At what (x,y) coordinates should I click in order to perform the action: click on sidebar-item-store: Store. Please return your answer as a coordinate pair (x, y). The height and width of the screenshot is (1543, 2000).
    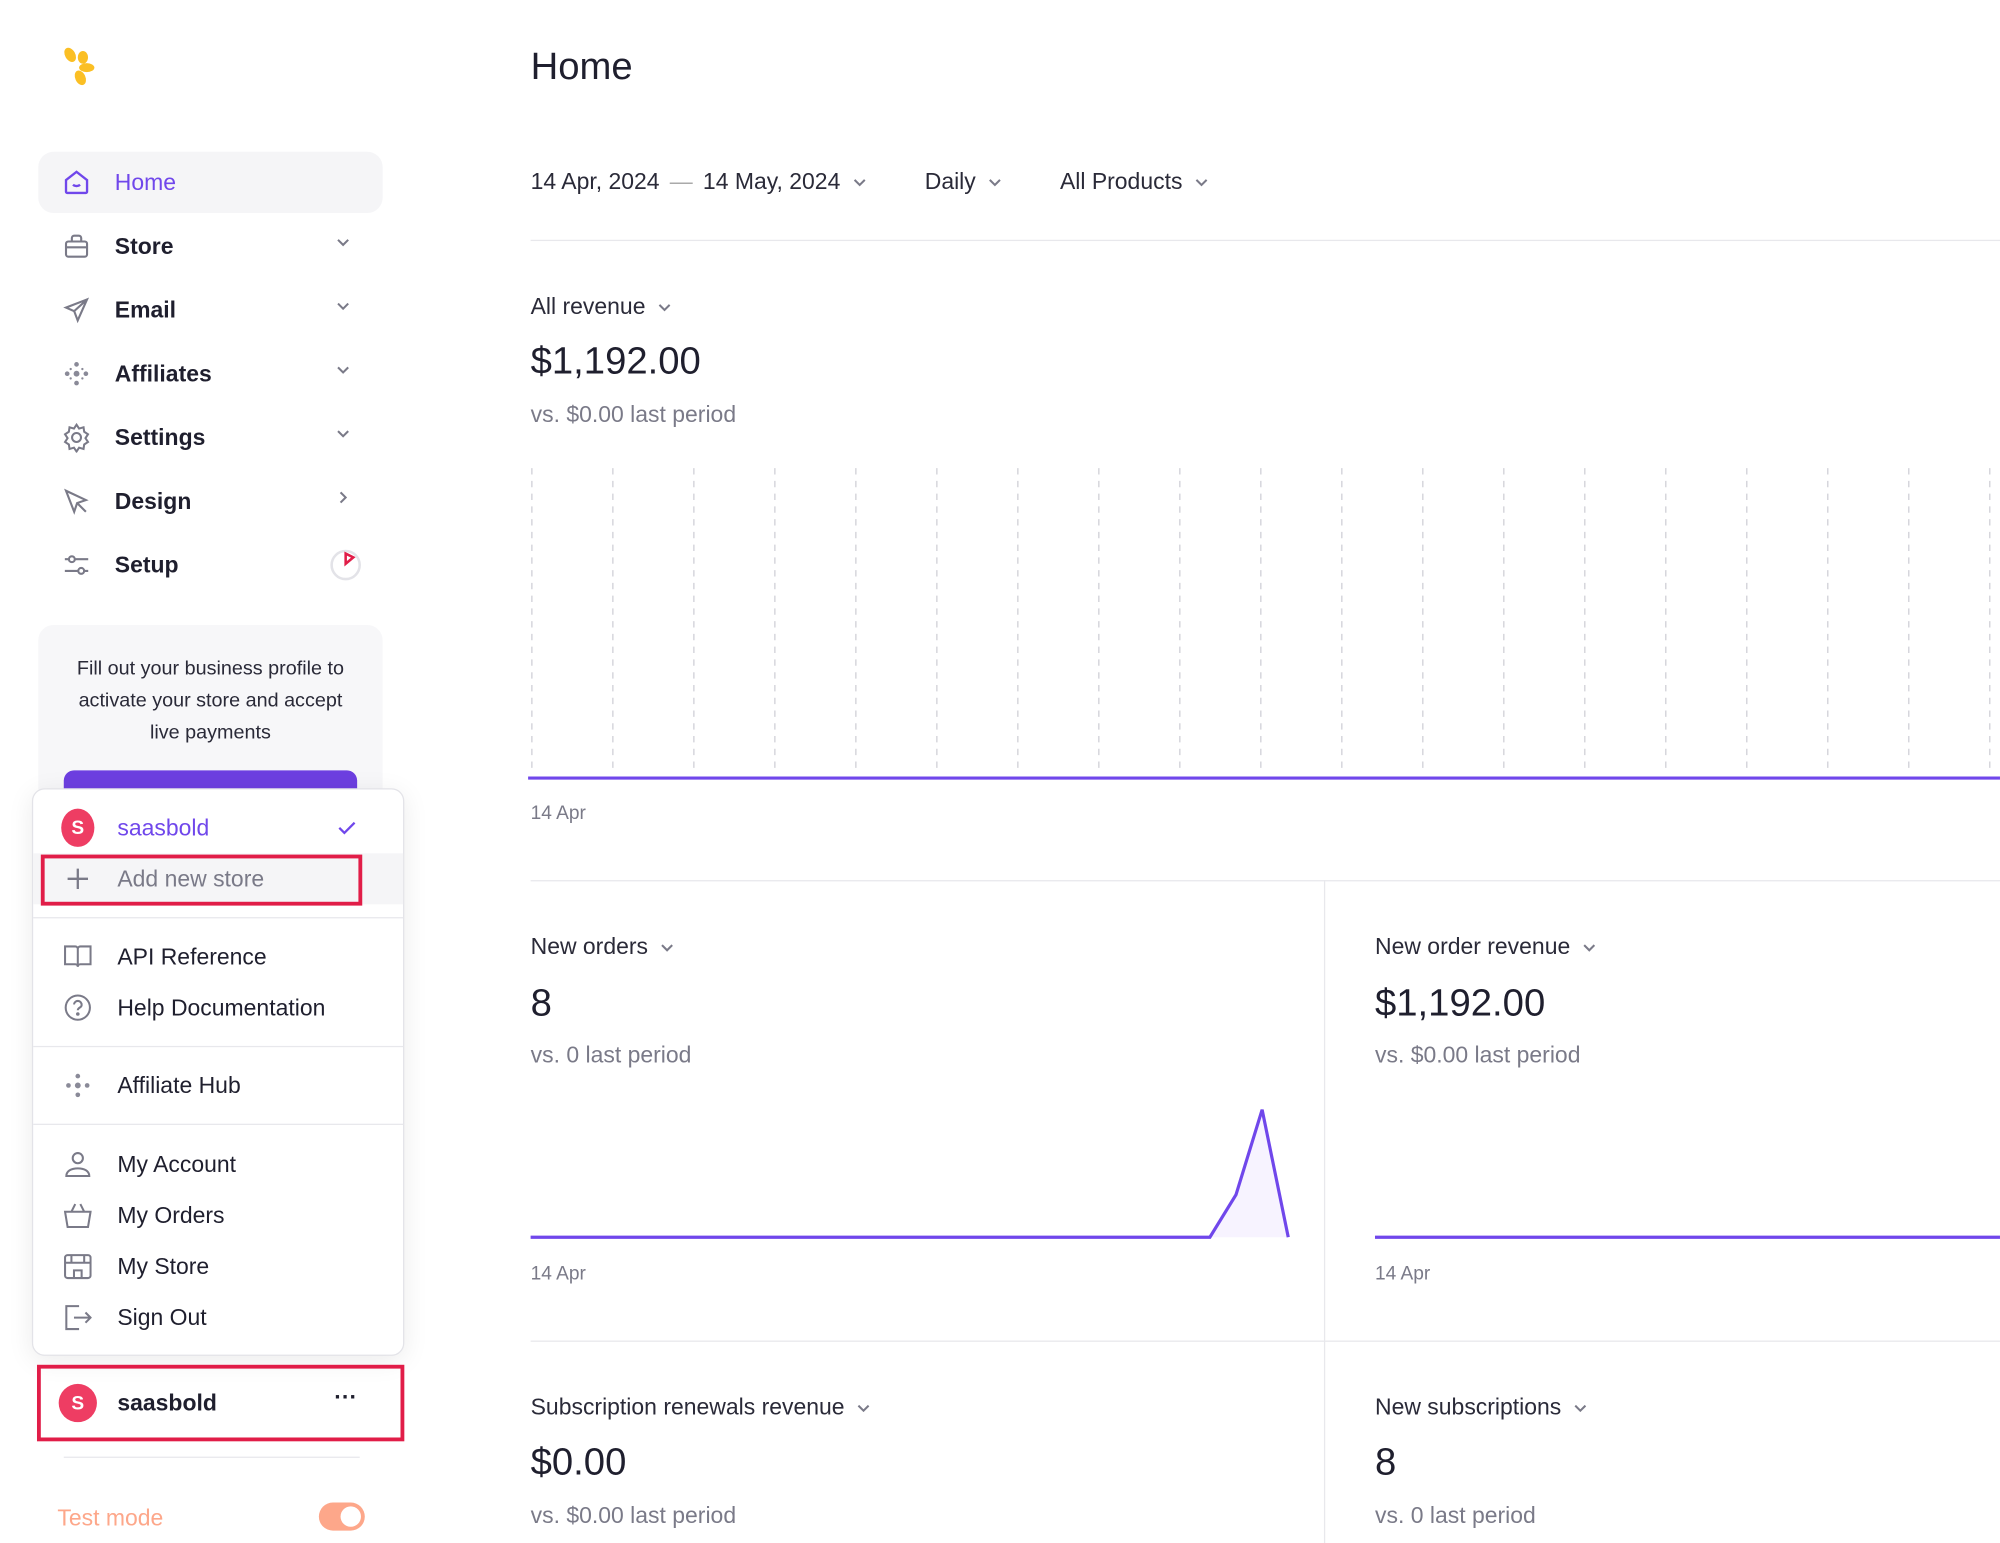
    Looking at the image, I should click on (210, 246).